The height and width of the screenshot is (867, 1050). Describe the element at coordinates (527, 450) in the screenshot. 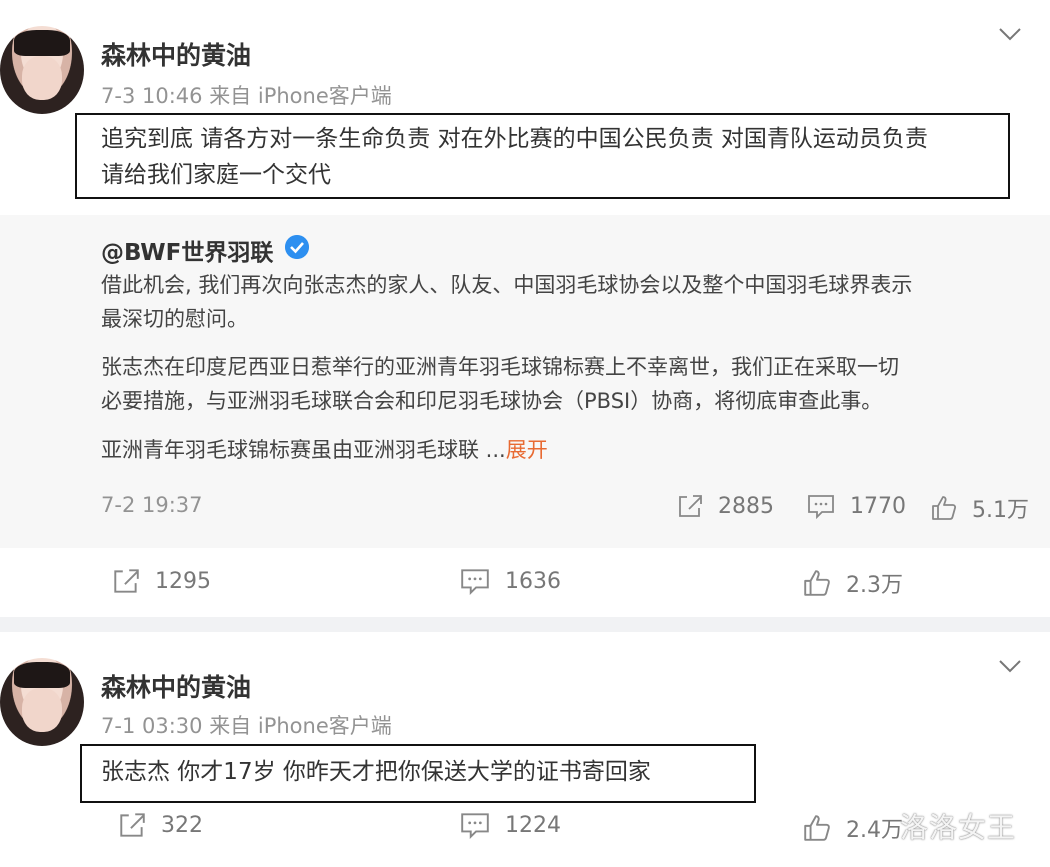

I see `expand-link: 展开` at that location.